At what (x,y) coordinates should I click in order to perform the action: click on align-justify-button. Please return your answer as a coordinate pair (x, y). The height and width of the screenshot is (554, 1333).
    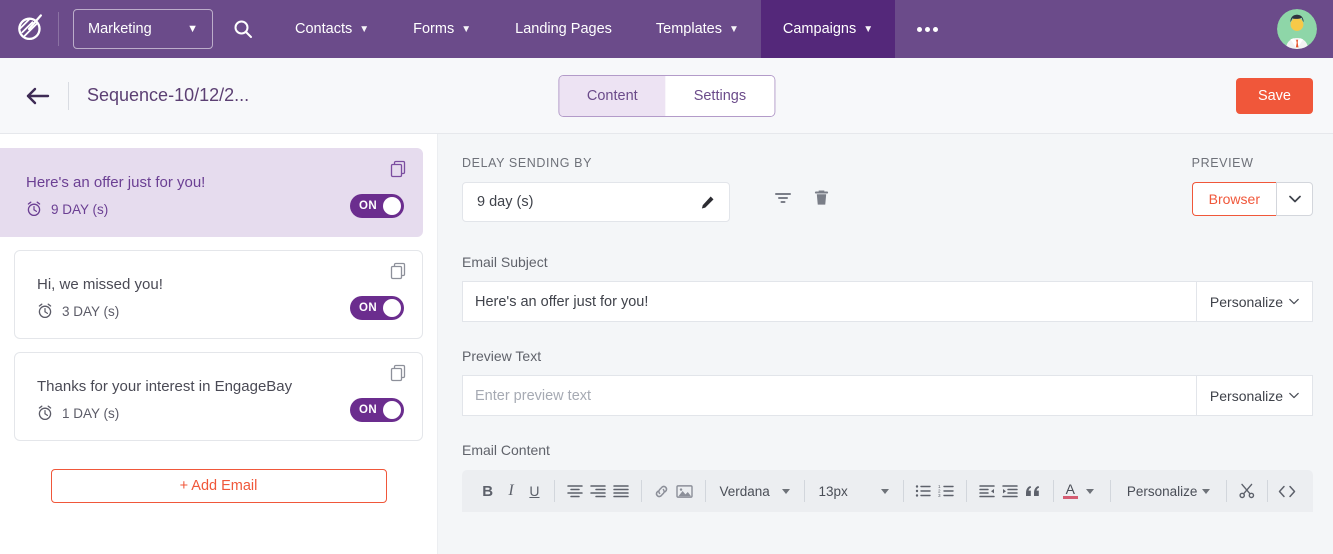
    Looking at the image, I should click on (621, 491).